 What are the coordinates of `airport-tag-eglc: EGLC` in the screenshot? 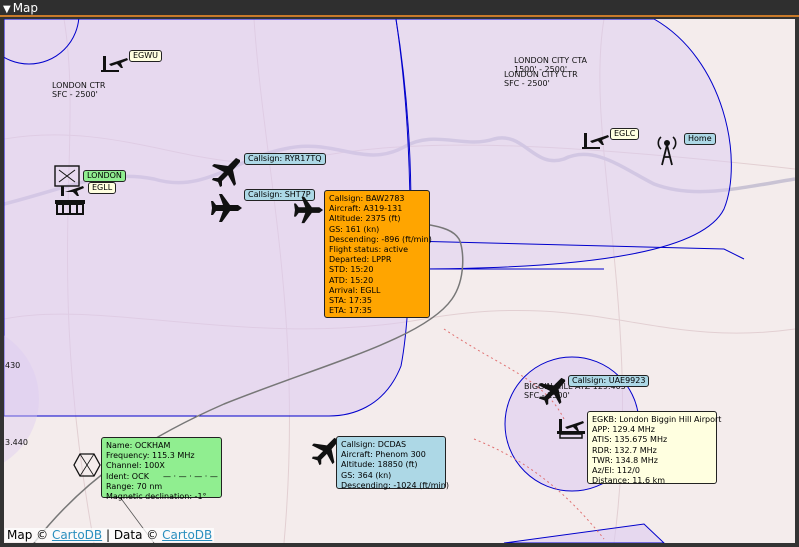 It's located at (625, 134).